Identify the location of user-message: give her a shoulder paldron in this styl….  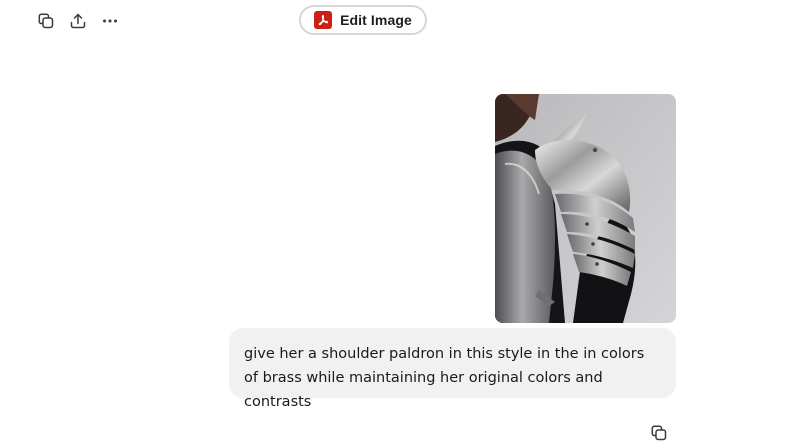
(452, 369).